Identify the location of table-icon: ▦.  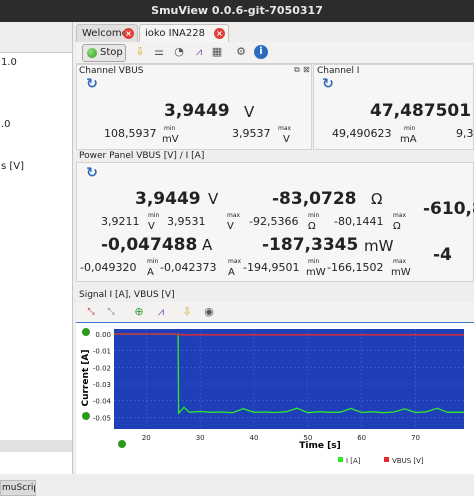
(217, 52).